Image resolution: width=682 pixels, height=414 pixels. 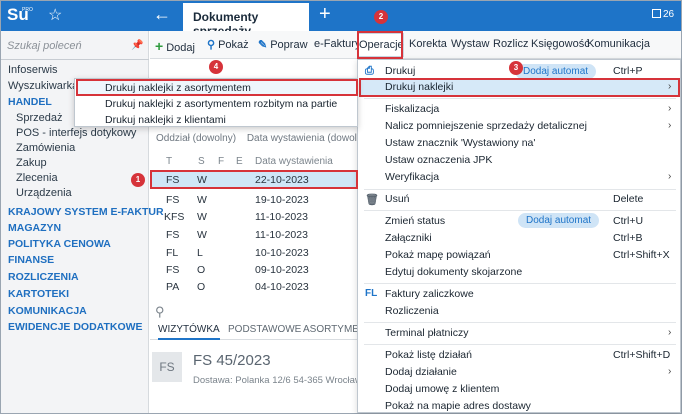 What do you see at coordinates (43, 277) in the screenshot?
I see `sidebar-heading-rozliczenia: ROZLICZENIA` at bounding box center [43, 277].